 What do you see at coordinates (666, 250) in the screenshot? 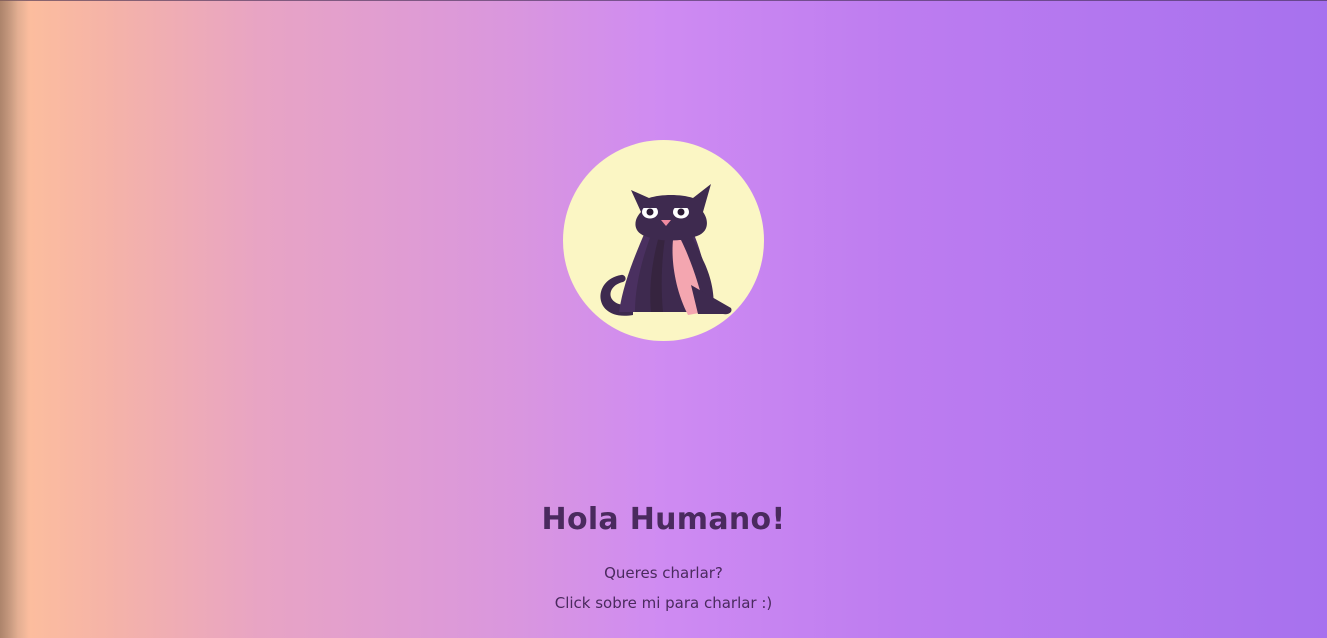
I see `cat-icon` at bounding box center [666, 250].